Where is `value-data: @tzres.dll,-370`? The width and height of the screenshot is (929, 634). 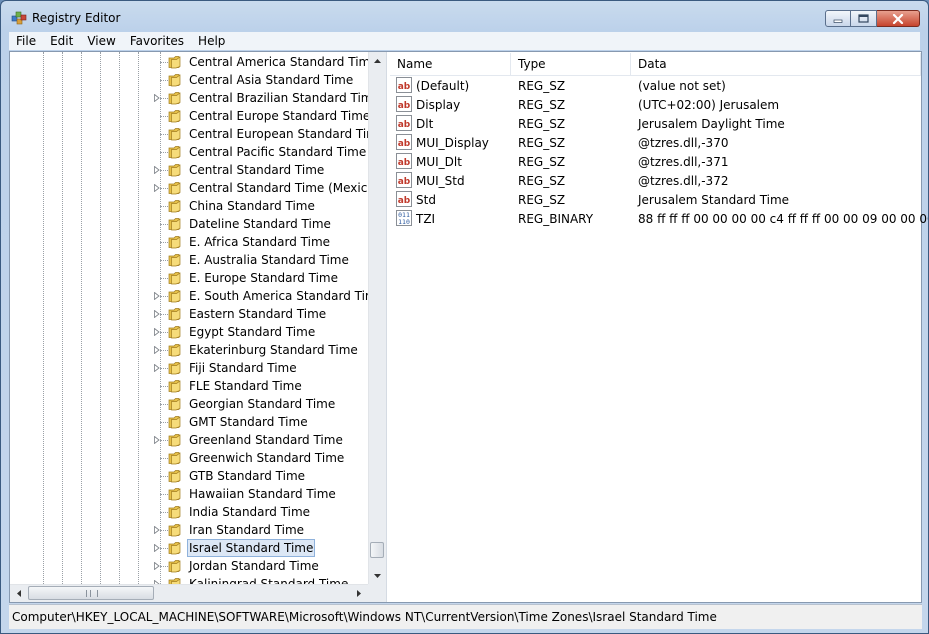 value-data: @tzres.dll,-370 is located at coordinates (683, 143).